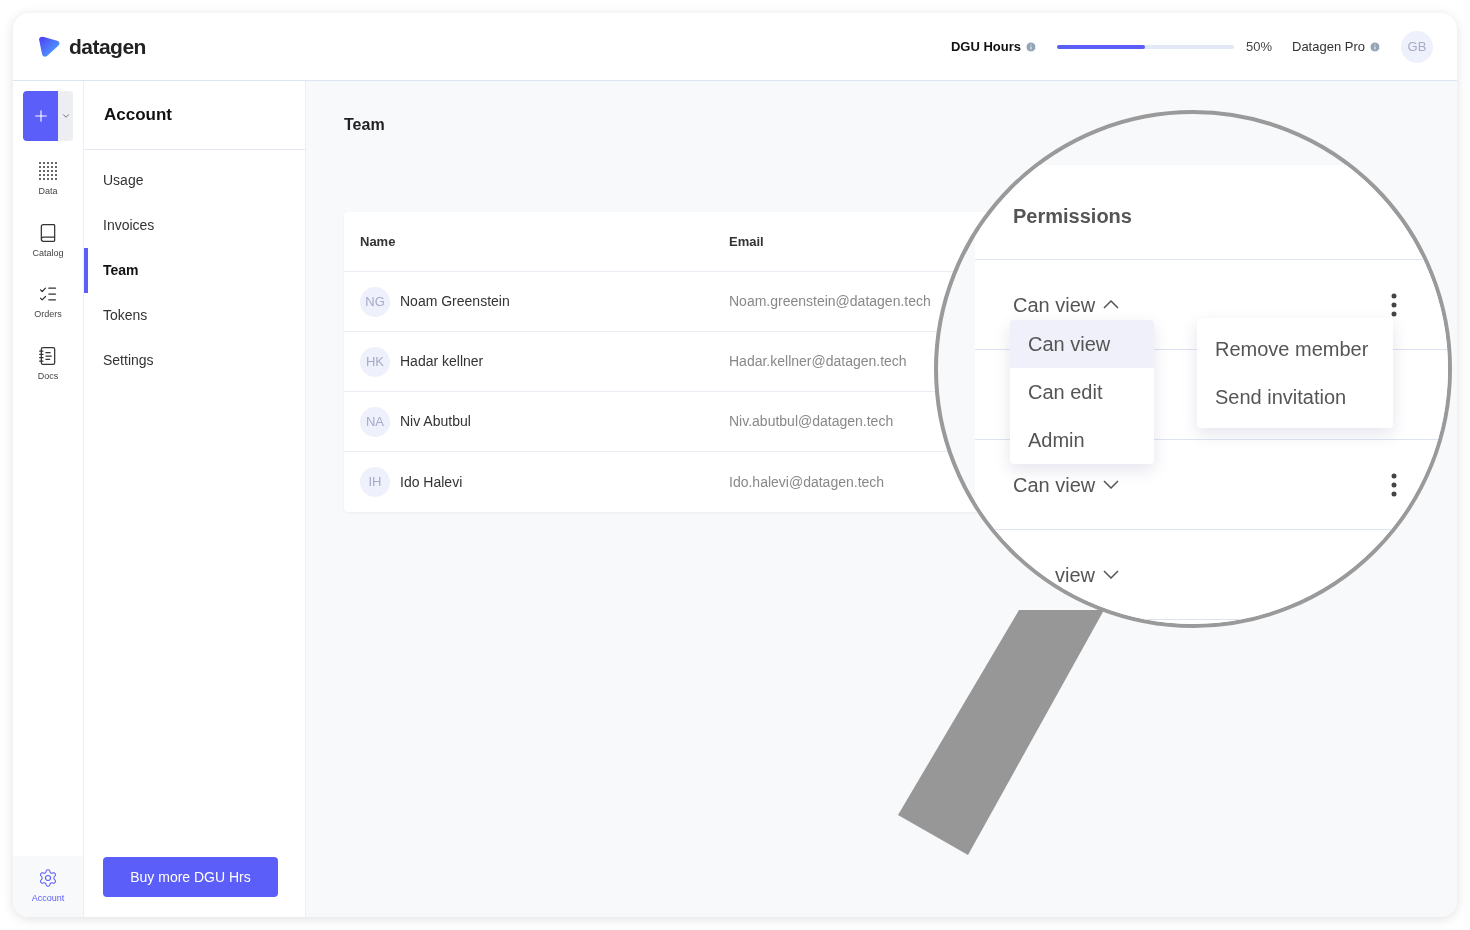 The width and height of the screenshot is (1470, 930). What do you see at coordinates (807, 482) in the screenshot?
I see `member-email: Ido.halevi@datagen.tech` at bounding box center [807, 482].